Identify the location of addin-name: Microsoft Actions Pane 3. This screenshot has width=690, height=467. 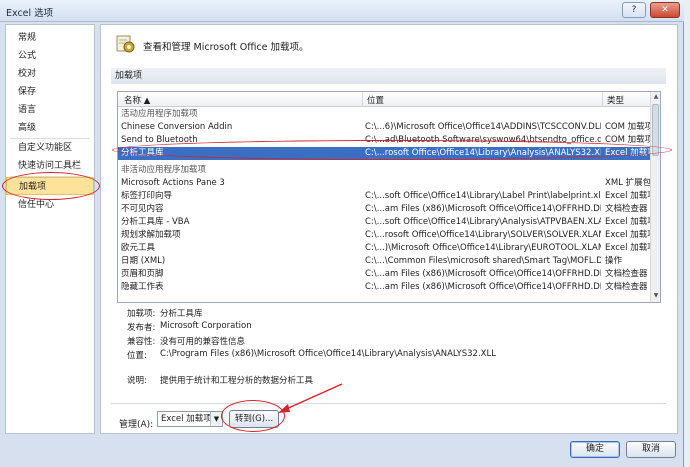
(173, 183).